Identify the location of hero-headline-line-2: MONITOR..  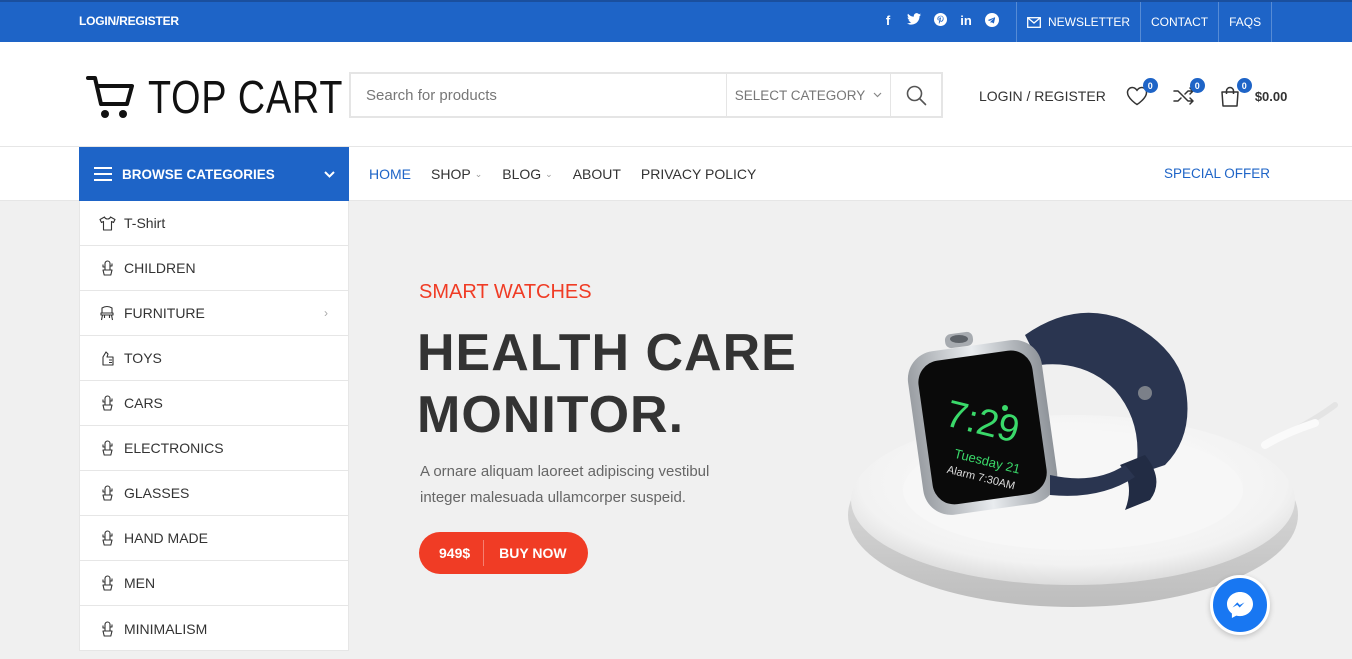
(551, 415).